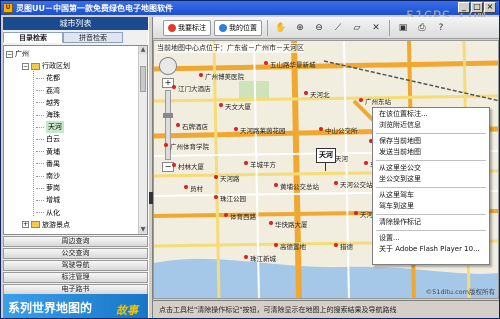 This screenshot has width=500, height=319. I want to click on context-menu-item: 驾车到这里, so click(431, 206).